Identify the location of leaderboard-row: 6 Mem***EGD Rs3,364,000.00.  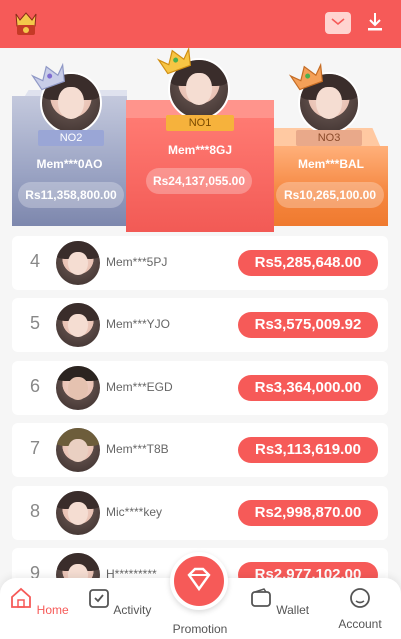
(200, 388).